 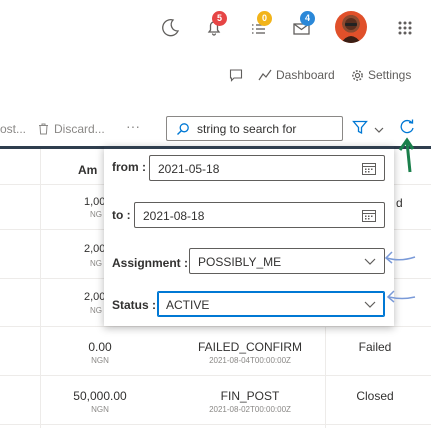 What do you see at coordinates (400, 220) in the screenshot?
I see `annotation-overlay` at bounding box center [400, 220].